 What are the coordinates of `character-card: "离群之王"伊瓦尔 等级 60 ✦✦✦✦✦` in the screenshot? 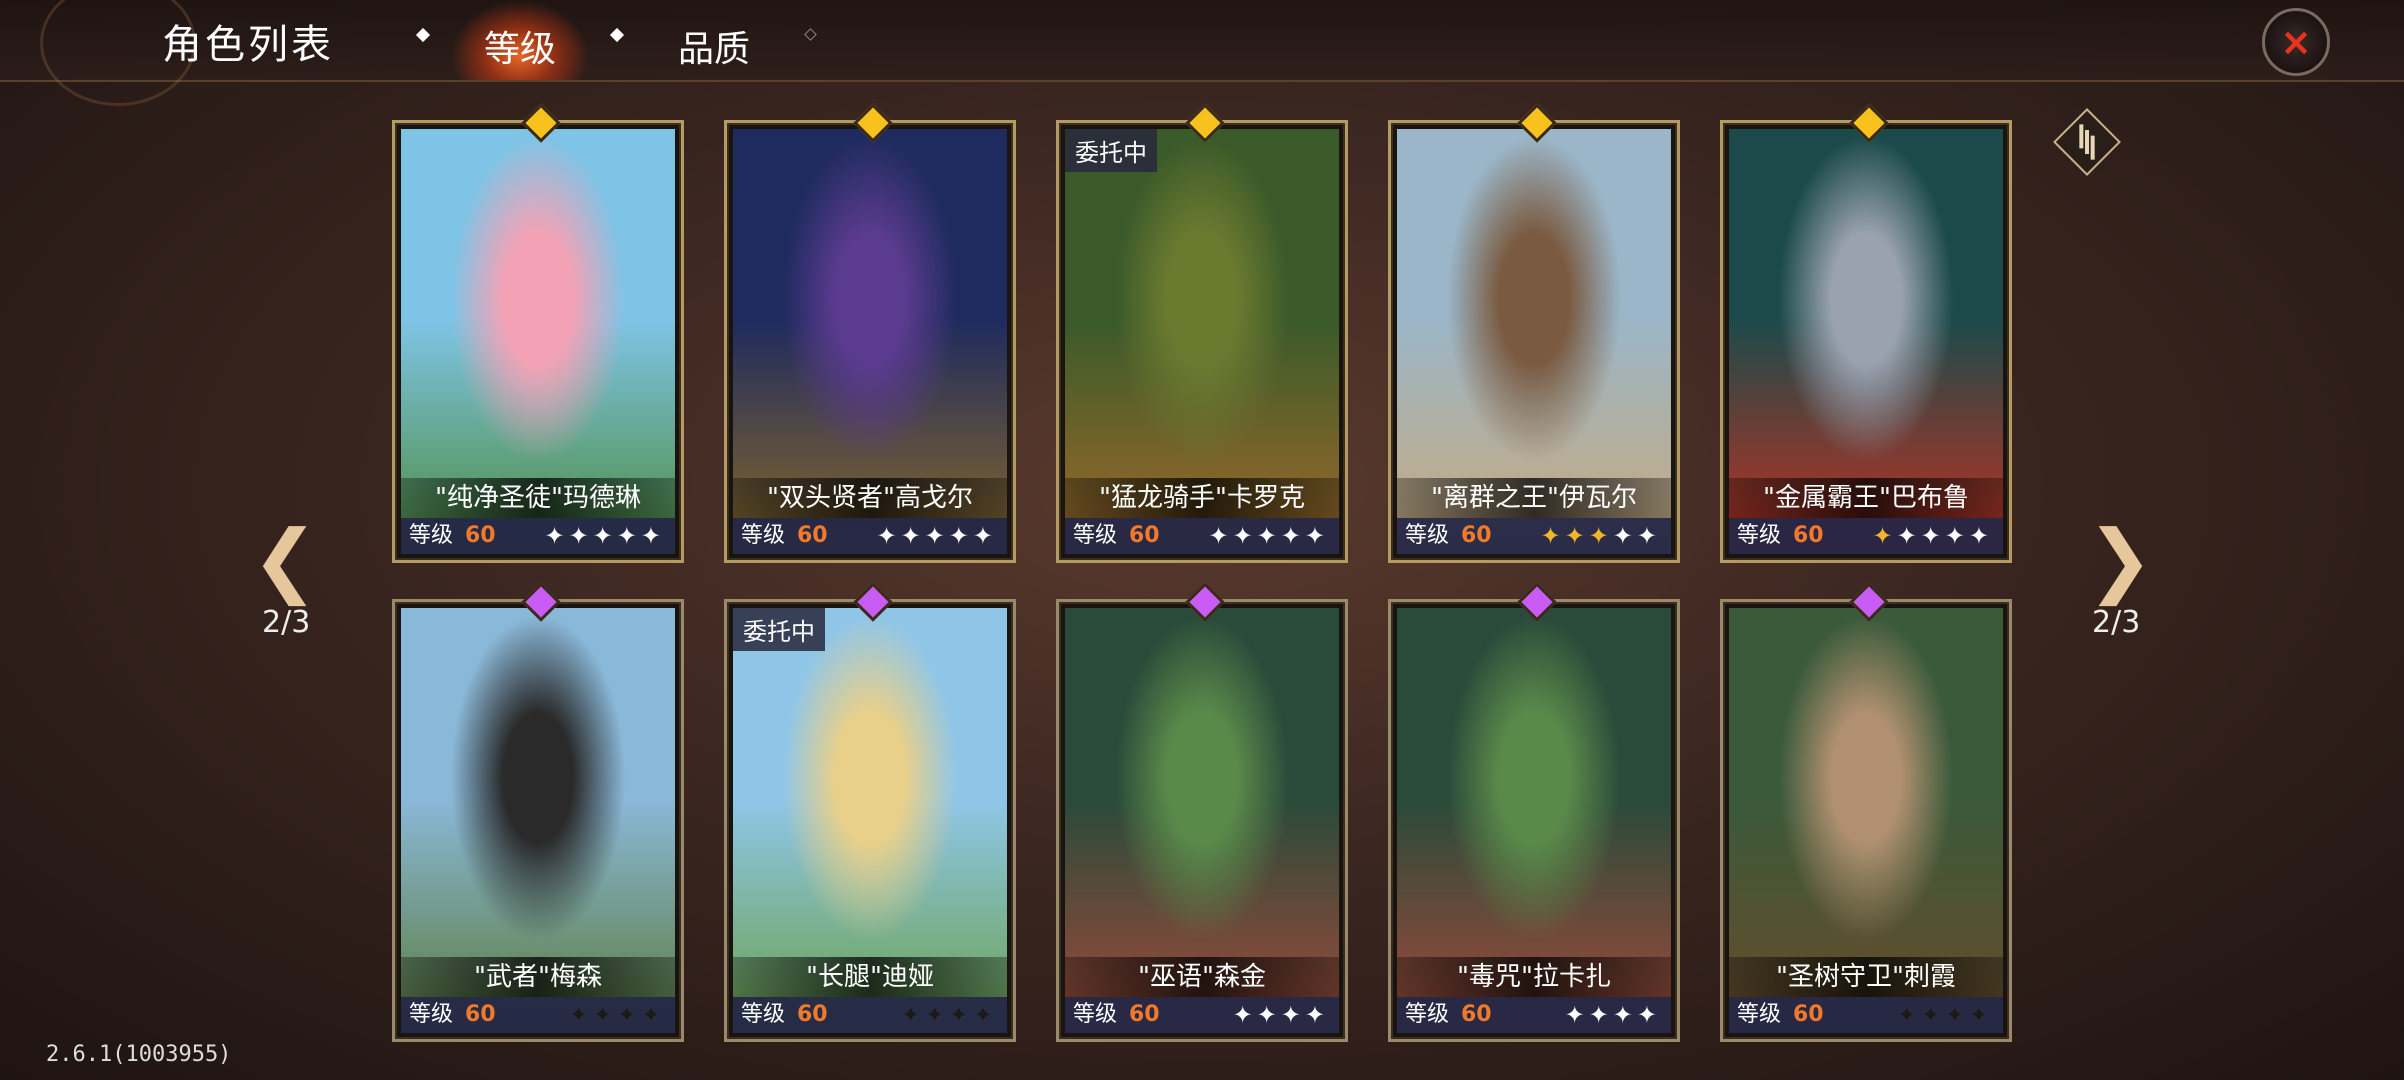 It's located at (1534, 333).